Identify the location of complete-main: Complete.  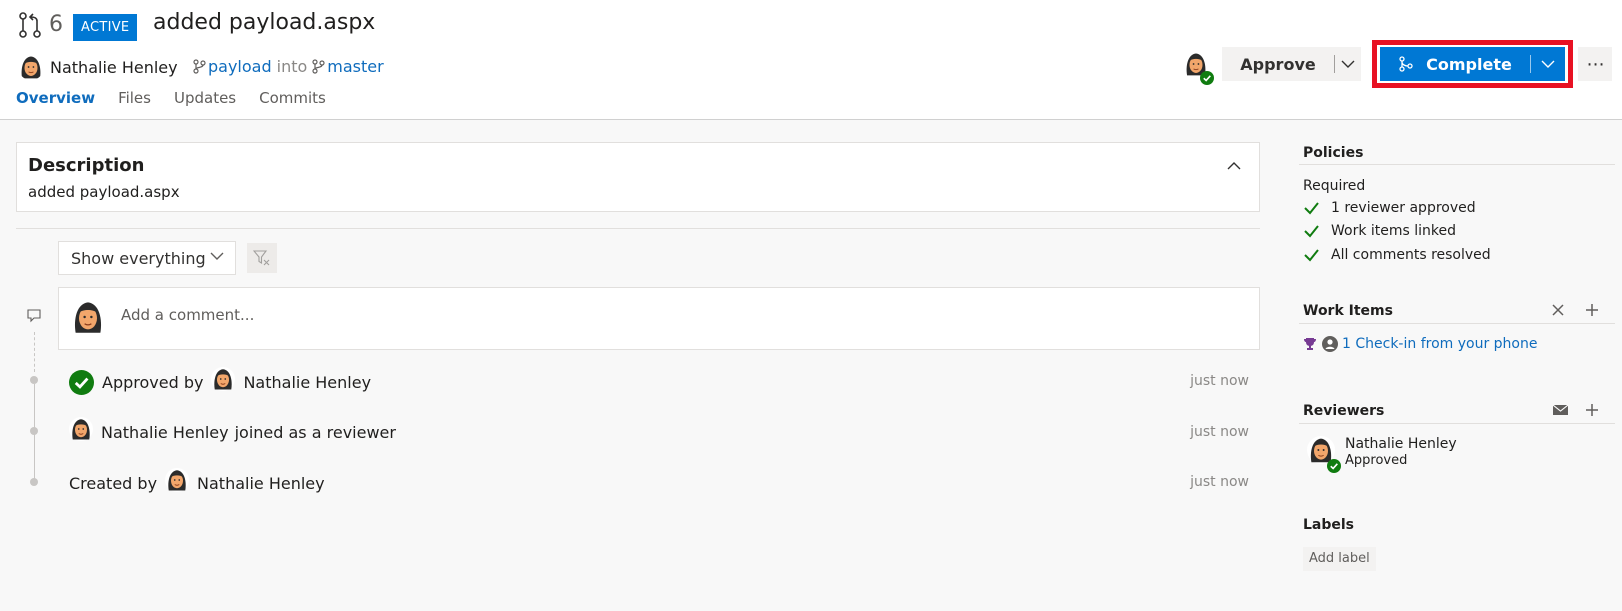
(1455, 64).